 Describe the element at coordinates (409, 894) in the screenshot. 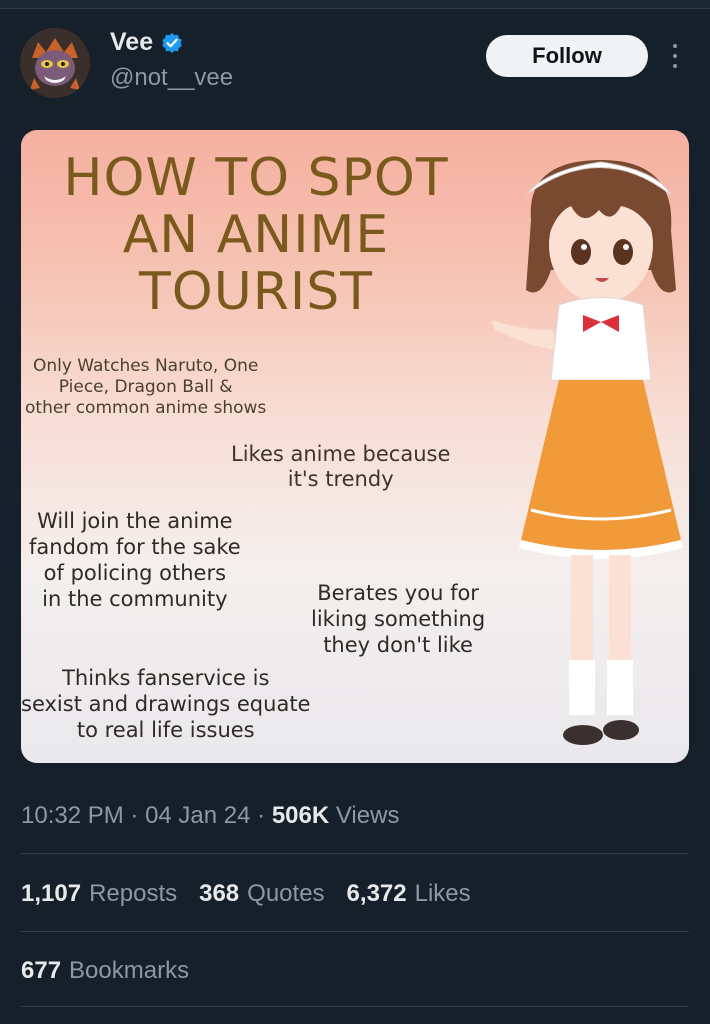

I see `likes-stat: 6,372 Likes` at that location.